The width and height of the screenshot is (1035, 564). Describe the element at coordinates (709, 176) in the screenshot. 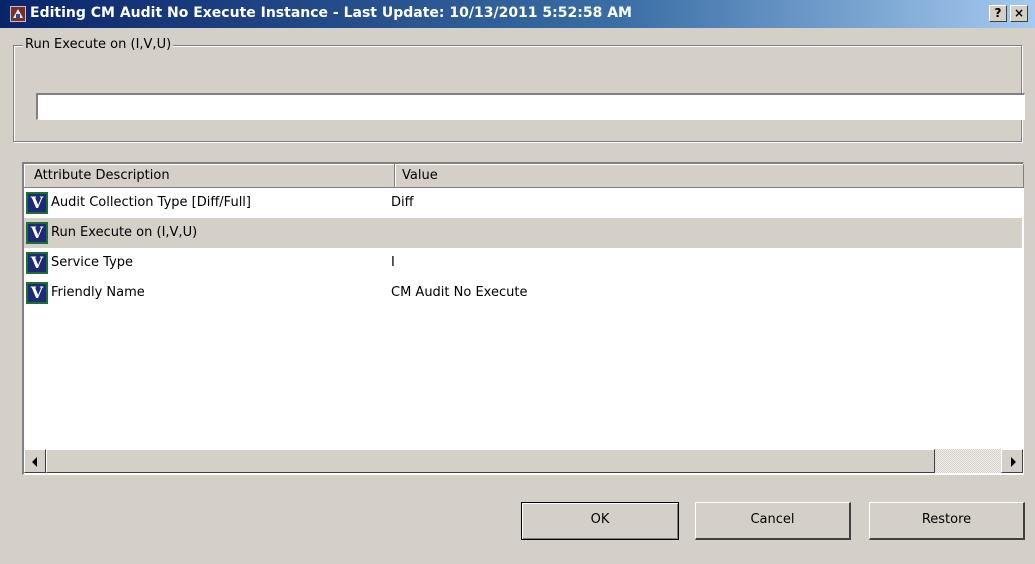

I see `column-header-value: Value` at that location.